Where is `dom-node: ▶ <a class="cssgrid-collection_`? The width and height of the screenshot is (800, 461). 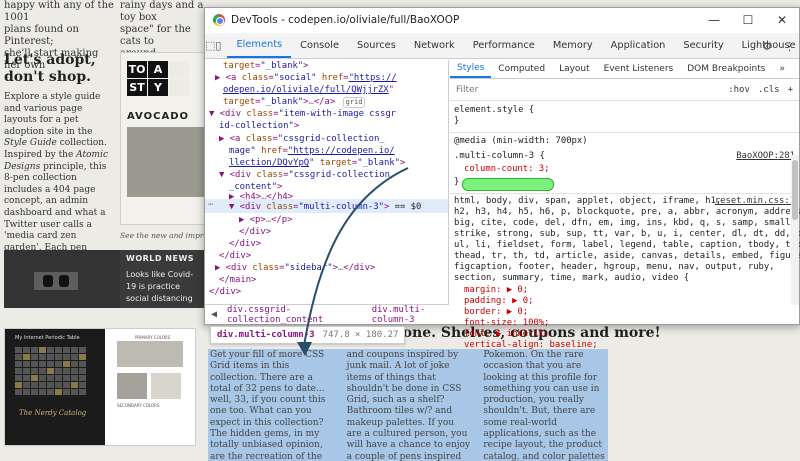
dom-node: ▶ <a class="cssgrid-collection_ is located at coordinates (302, 139).